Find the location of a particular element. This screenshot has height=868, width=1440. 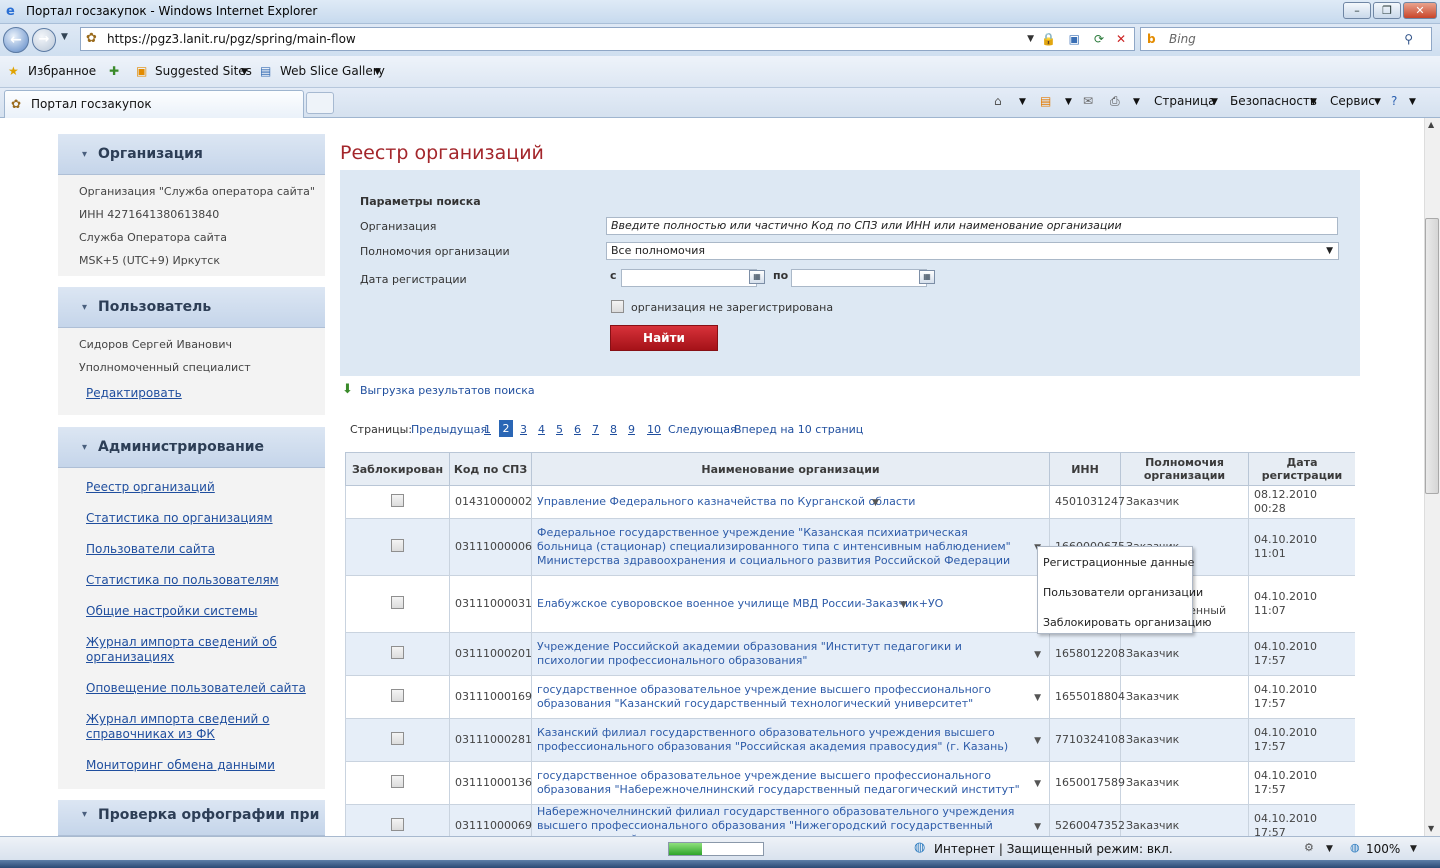

help-icon: ? is located at coordinates (1394, 101).